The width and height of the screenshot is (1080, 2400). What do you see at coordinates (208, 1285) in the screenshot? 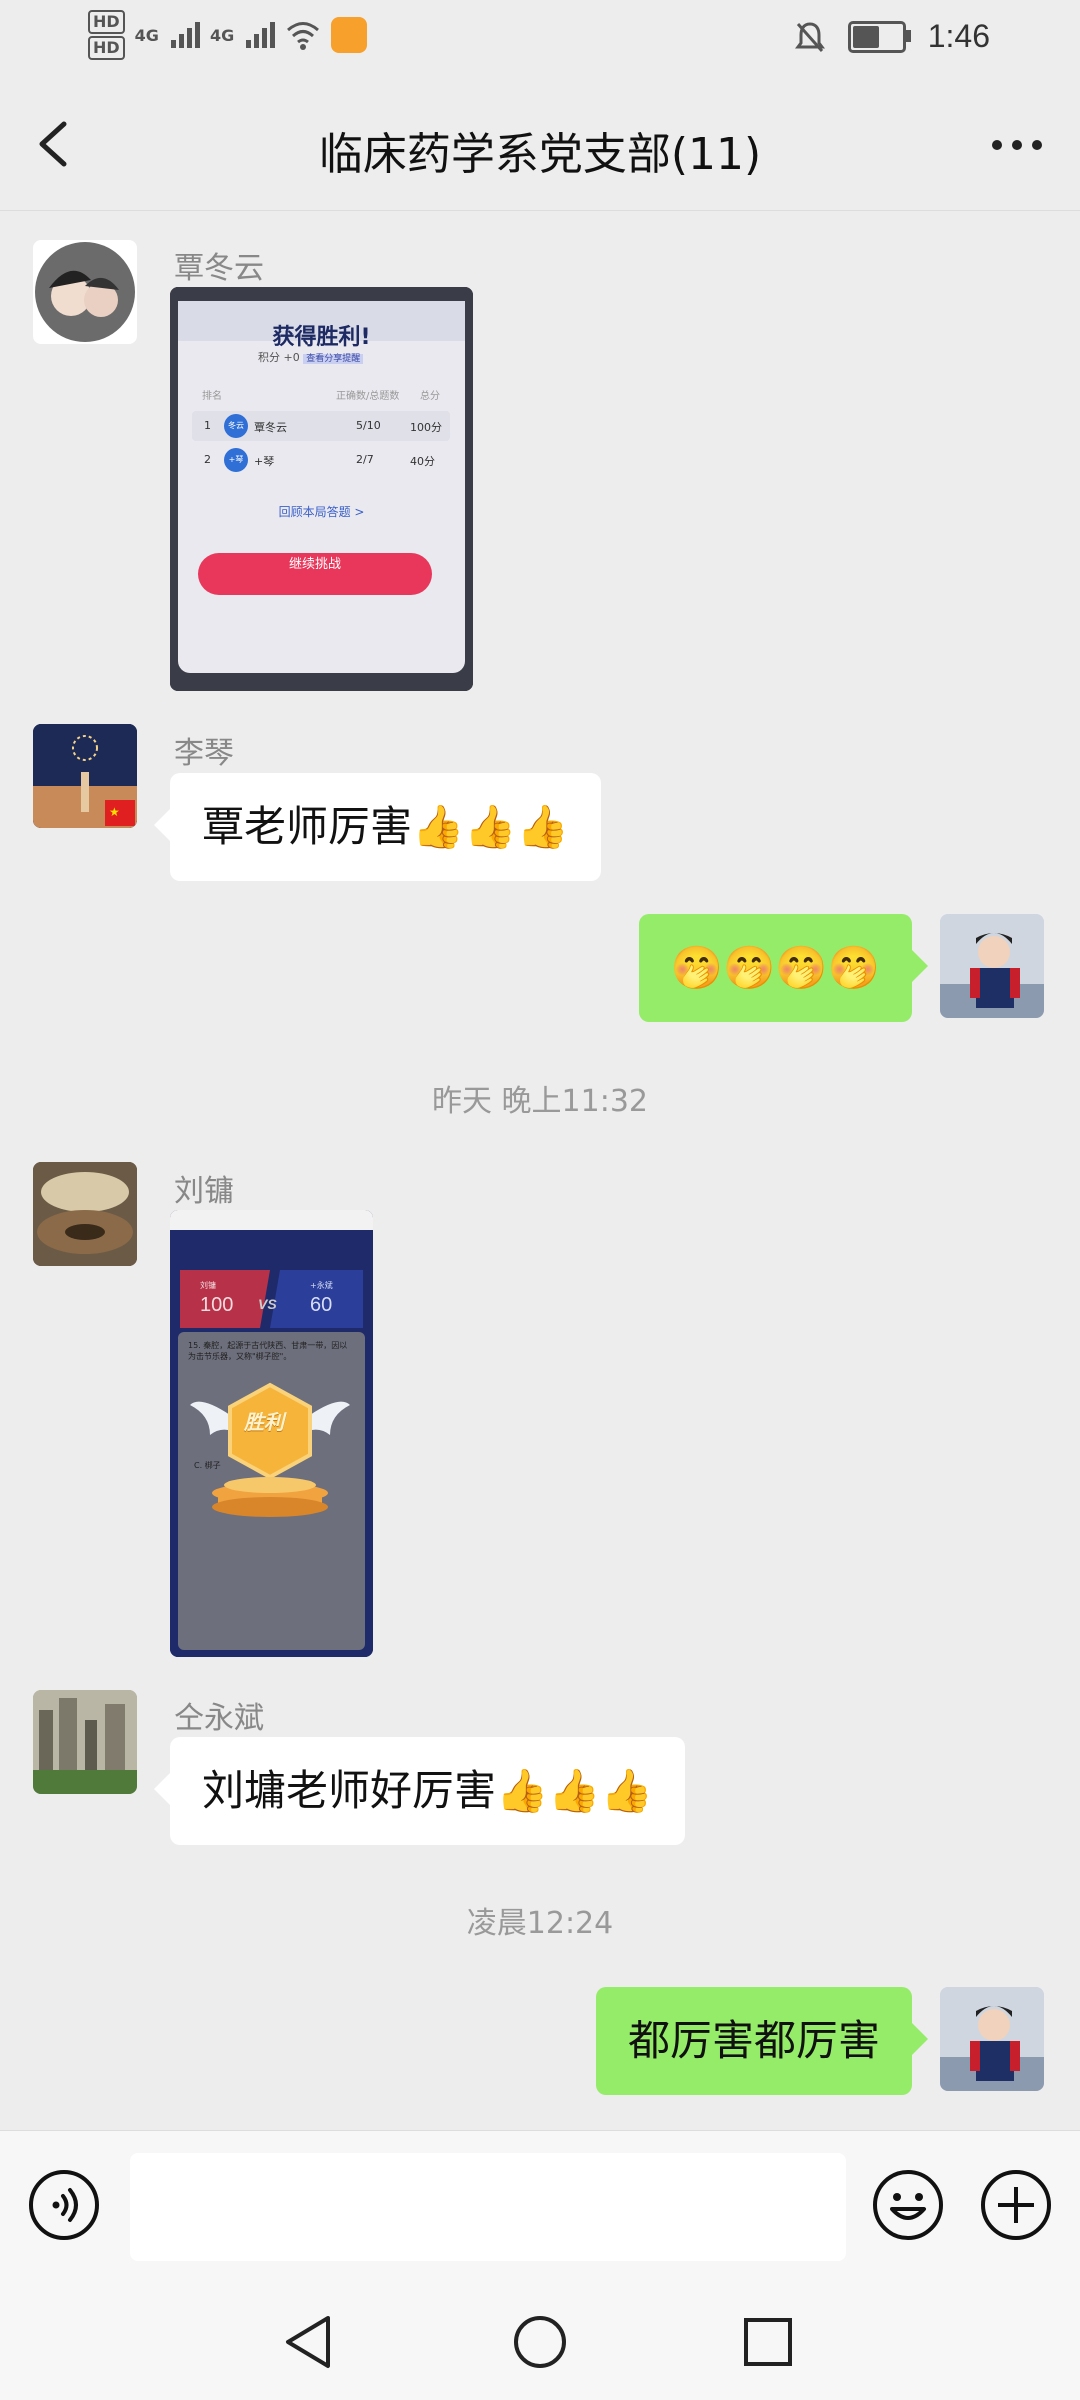
I see `player-left: 刘镛` at bounding box center [208, 1285].